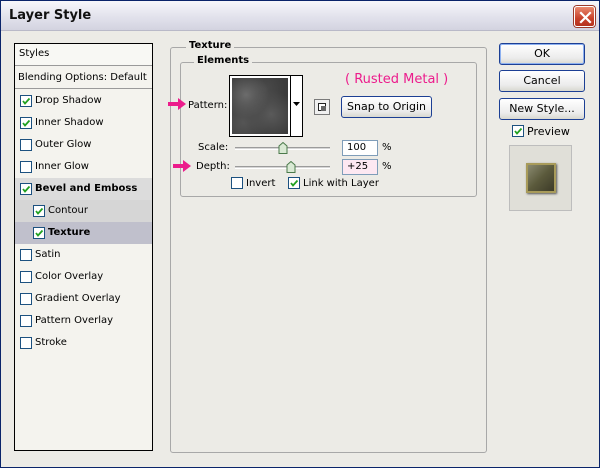 The image size is (600, 468). Describe the element at coordinates (26, 277) in the screenshot. I see `color-overlay-checkbox` at that location.